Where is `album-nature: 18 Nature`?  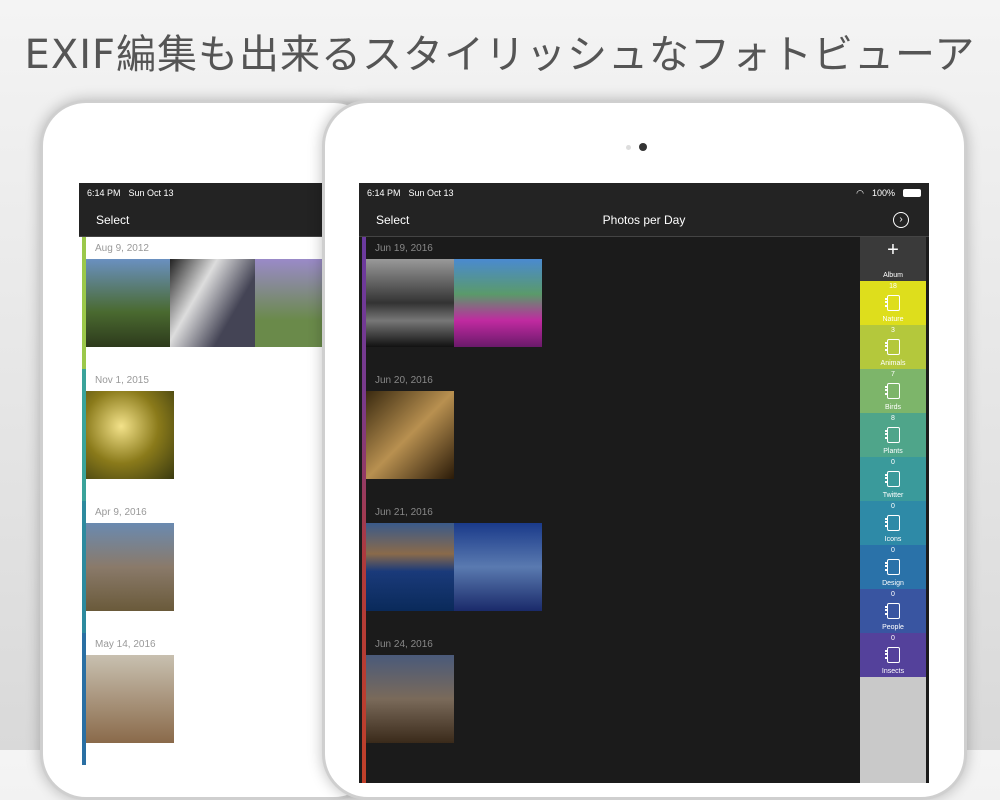
album-nature: 18 Nature is located at coordinates (893, 303).